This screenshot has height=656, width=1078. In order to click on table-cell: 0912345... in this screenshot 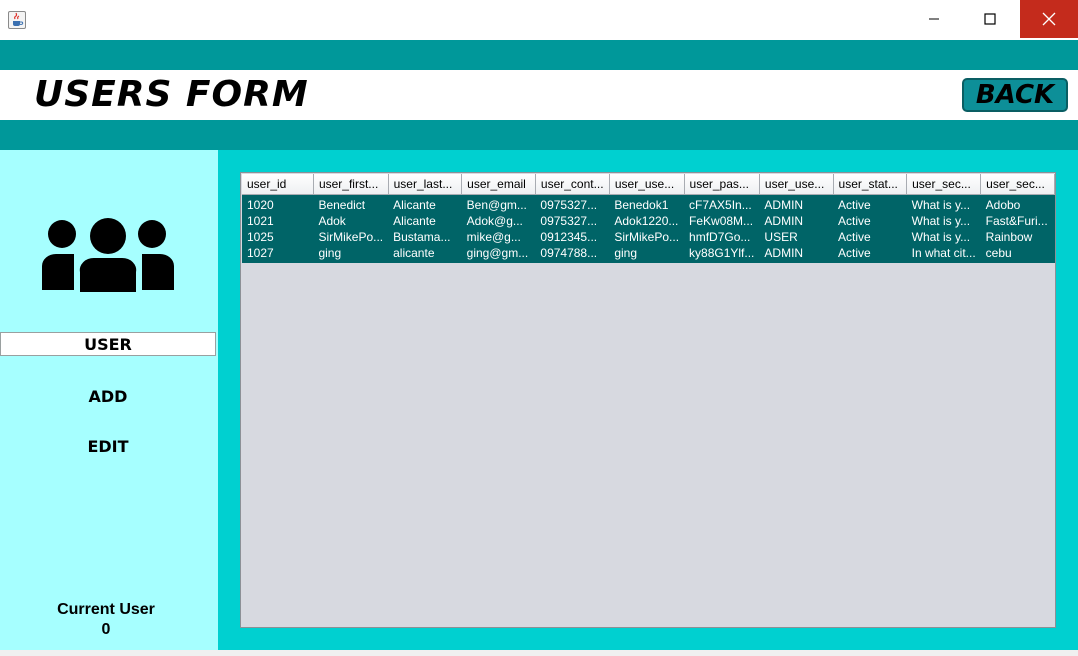, I will do `click(572, 237)`.